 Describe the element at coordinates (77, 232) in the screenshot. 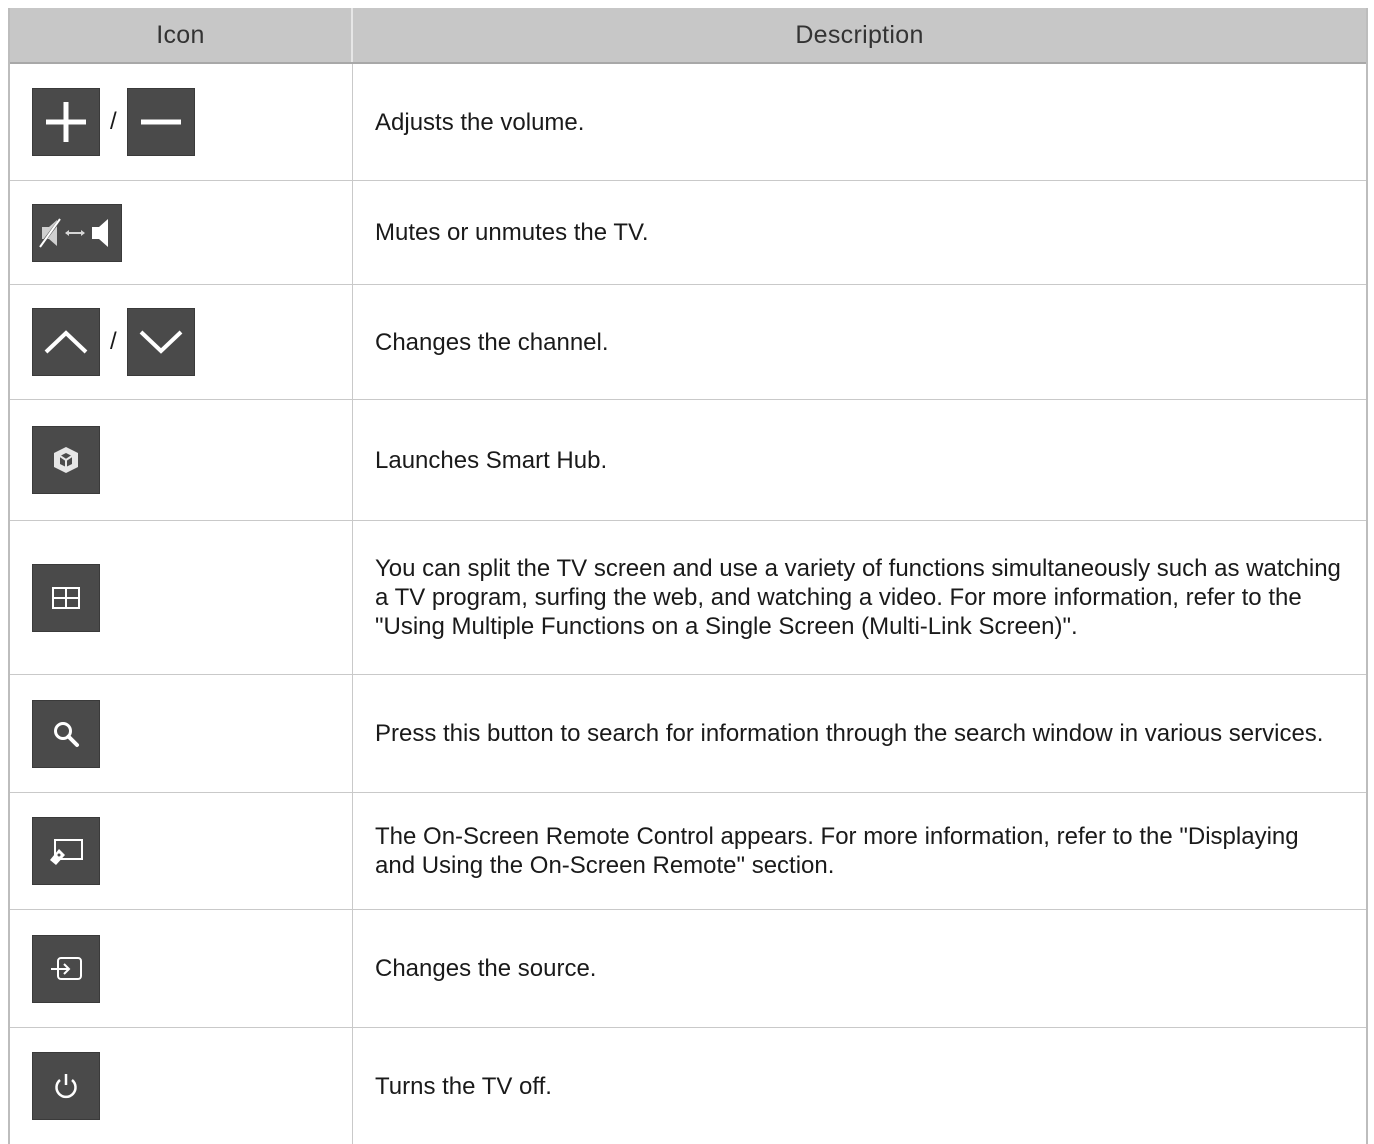

I see `mute-toggle-icon` at that location.